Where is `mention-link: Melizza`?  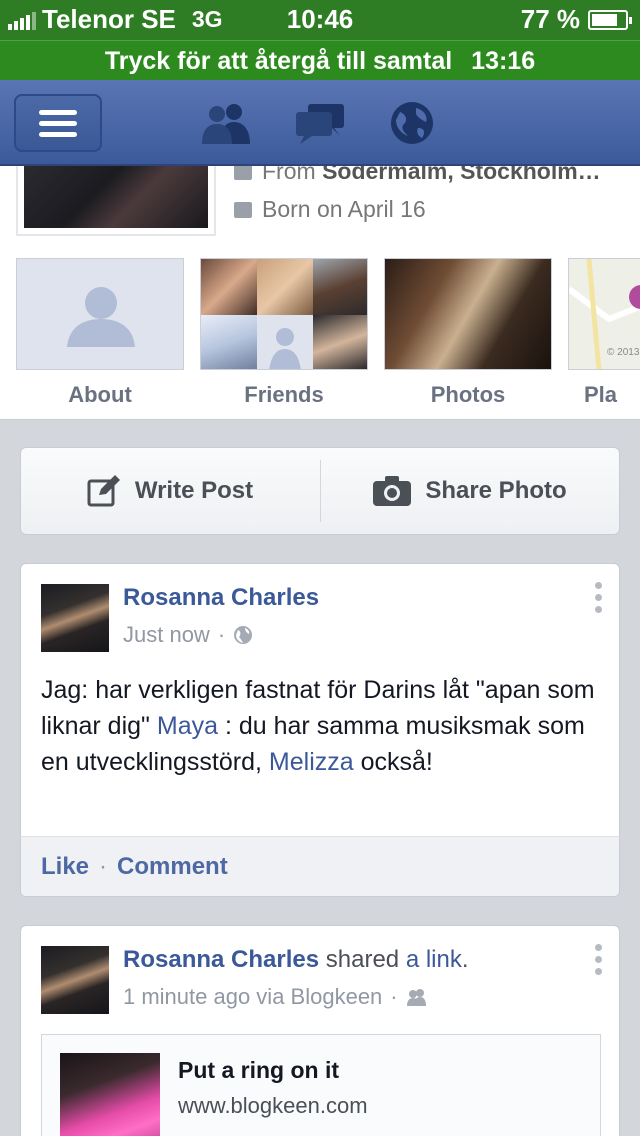 mention-link: Melizza is located at coordinates (311, 762).